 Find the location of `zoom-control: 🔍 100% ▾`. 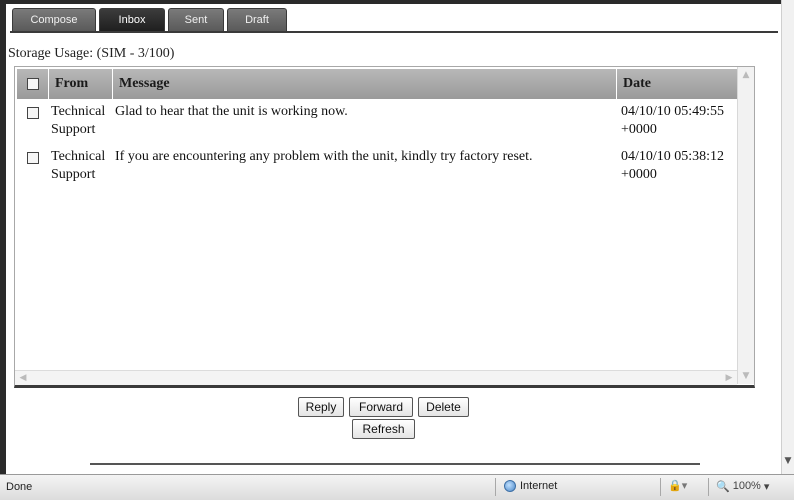

zoom-control: 🔍 100% ▾ is located at coordinates (742, 486).